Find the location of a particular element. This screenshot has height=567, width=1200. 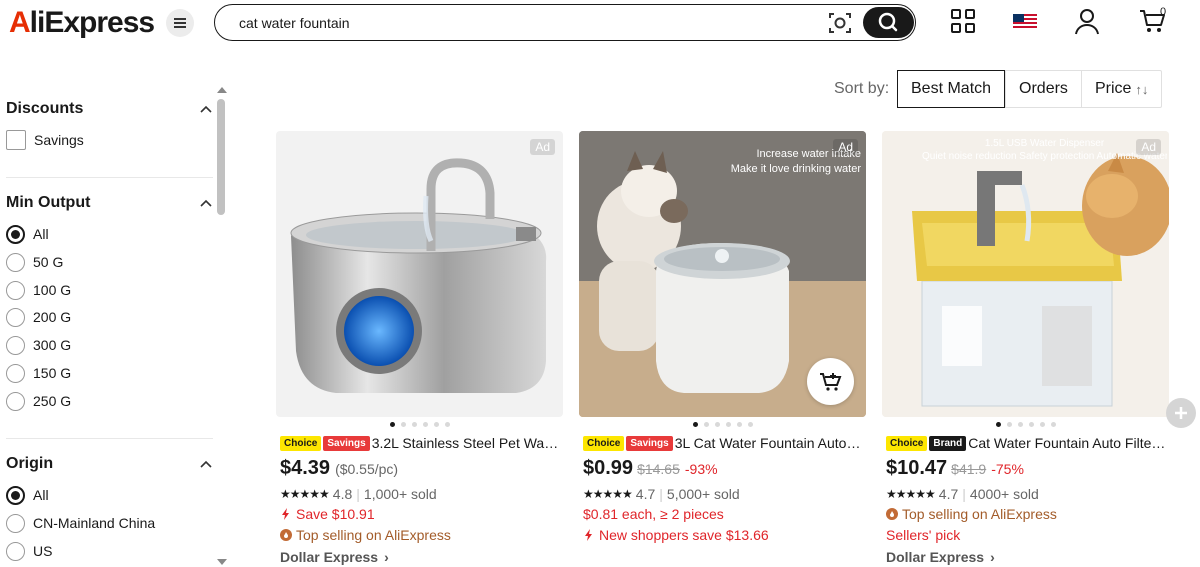

plus-icon is located at coordinates (1181, 413).